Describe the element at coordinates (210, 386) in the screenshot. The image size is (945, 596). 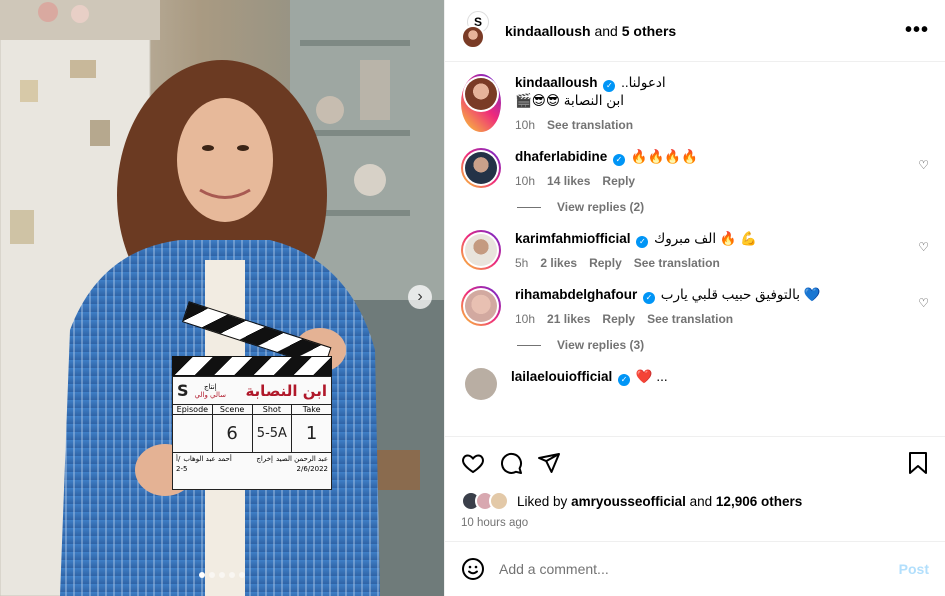
I see `clapper-producer-label: إنتاج` at that location.